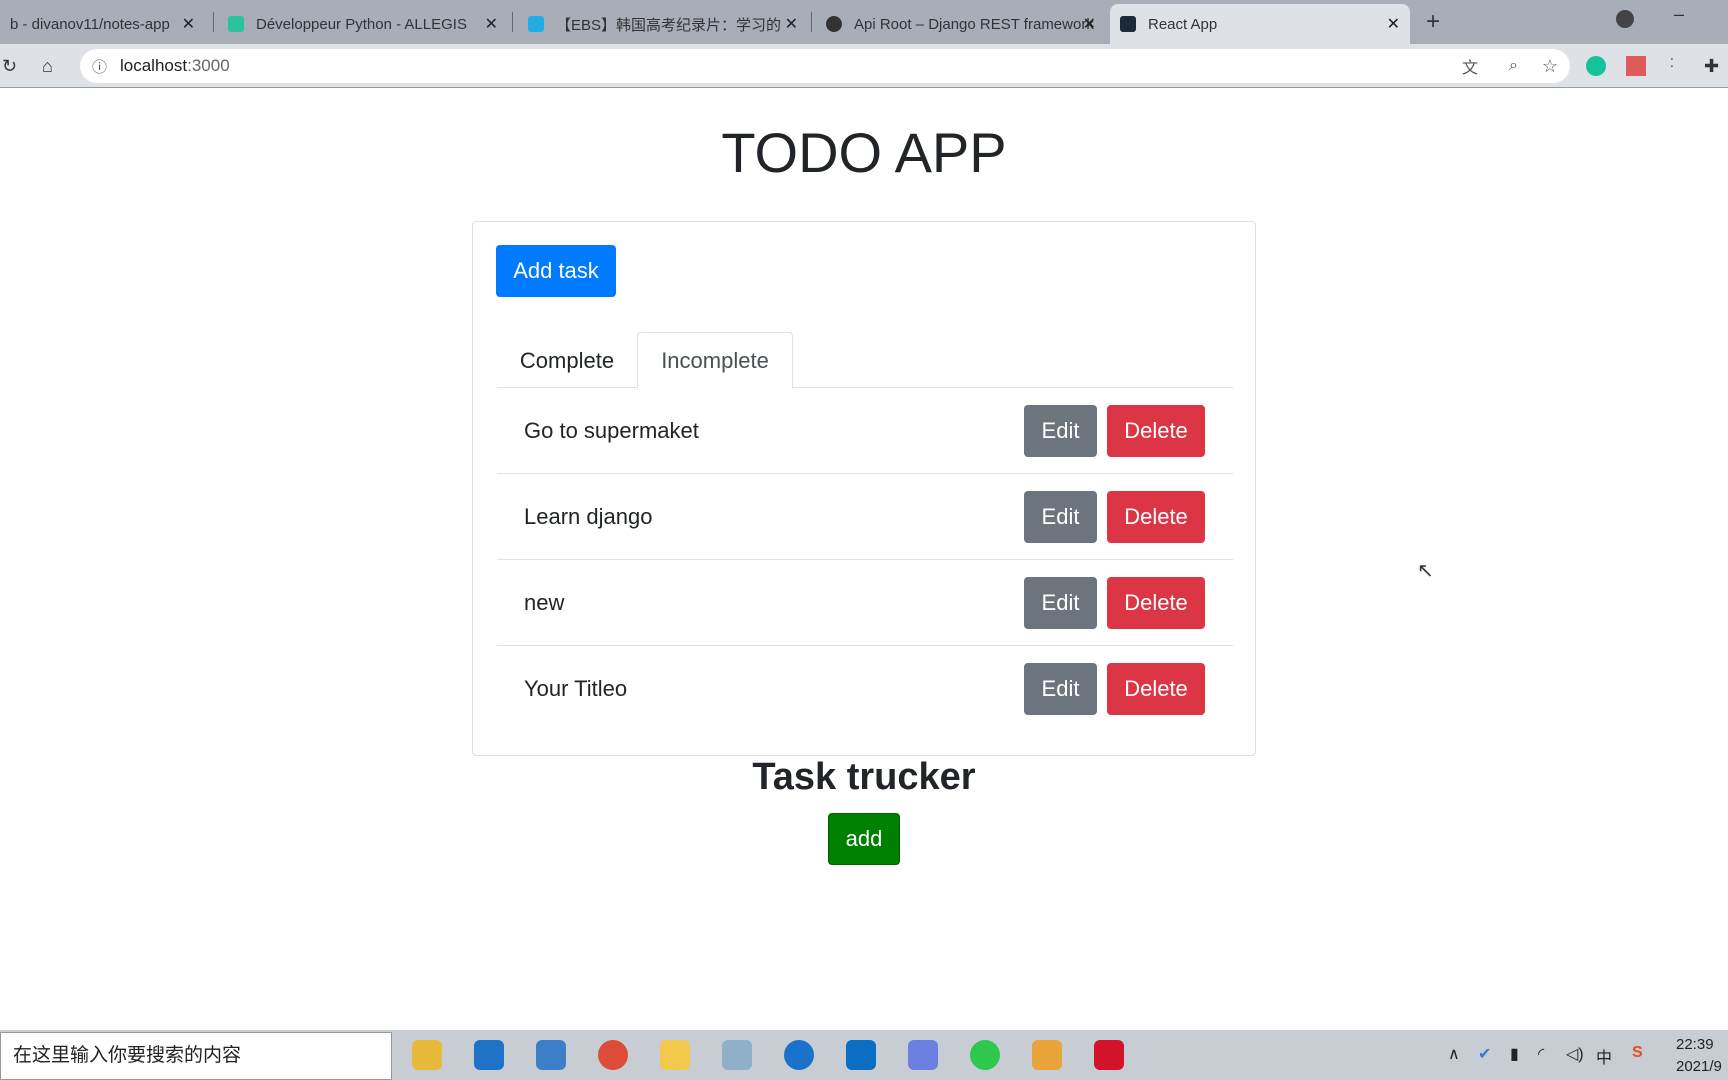 This screenshot has height=1080, width=1728. What do you see at coordinates (864, 777) in the screenshot?
I see `task-tracker-heading: Task trucker` at bounding box center [864, 777].